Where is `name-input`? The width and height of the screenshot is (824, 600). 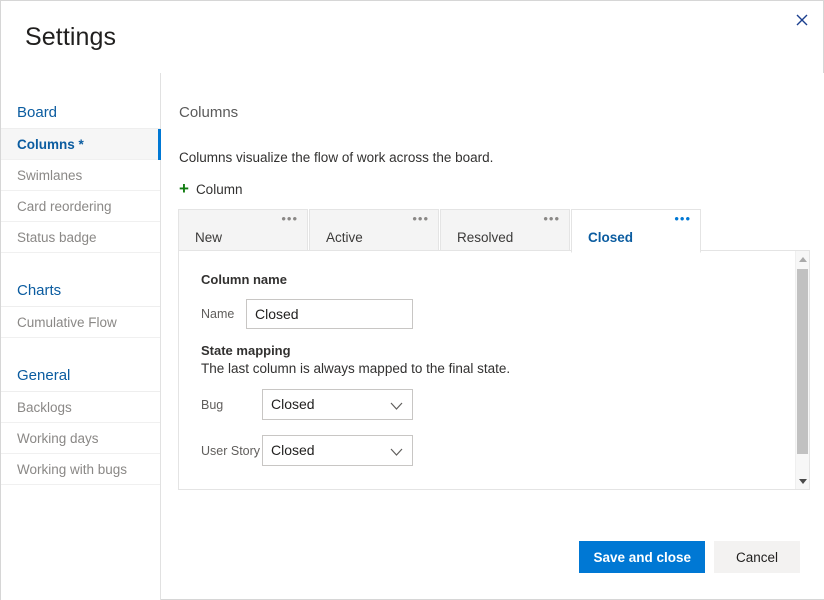
name-input is located at coordinates (329, 314).